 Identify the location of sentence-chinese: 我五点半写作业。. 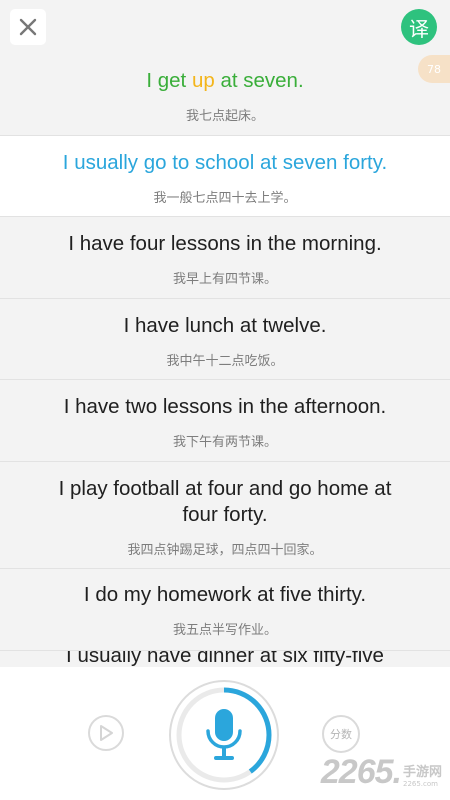
(224, 630).